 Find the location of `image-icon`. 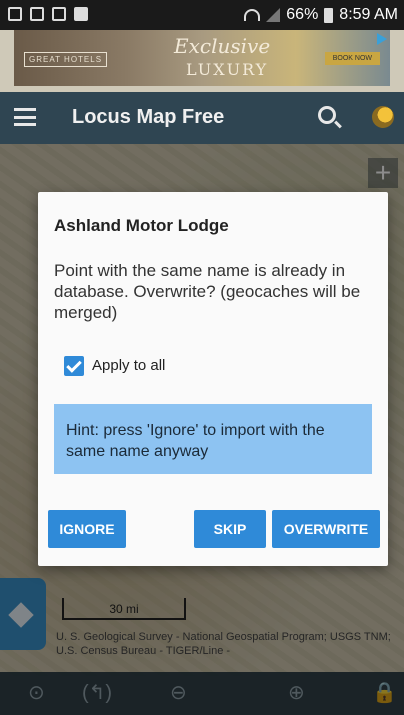

image-icon is located at coordinates (15, 14).